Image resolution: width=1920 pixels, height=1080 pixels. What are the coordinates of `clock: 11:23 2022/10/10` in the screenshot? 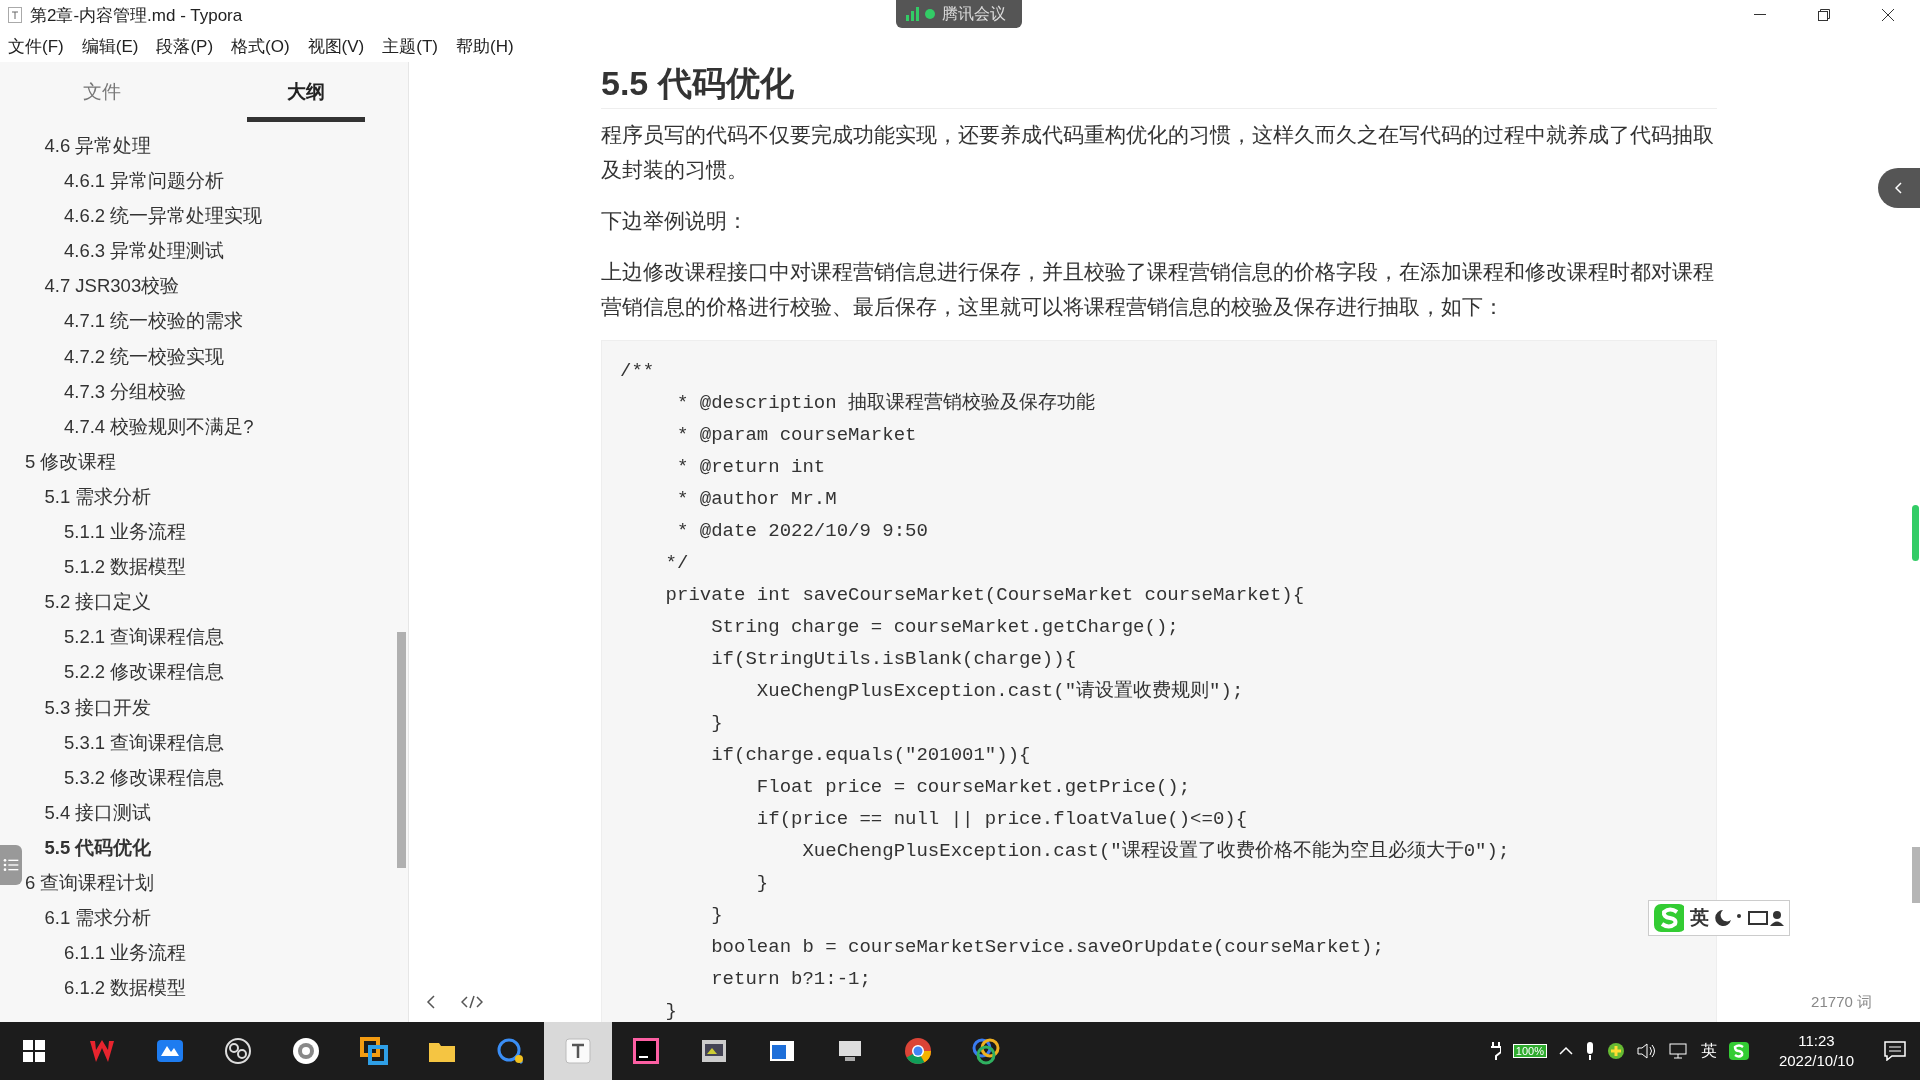 It's located at (1816, 1051).